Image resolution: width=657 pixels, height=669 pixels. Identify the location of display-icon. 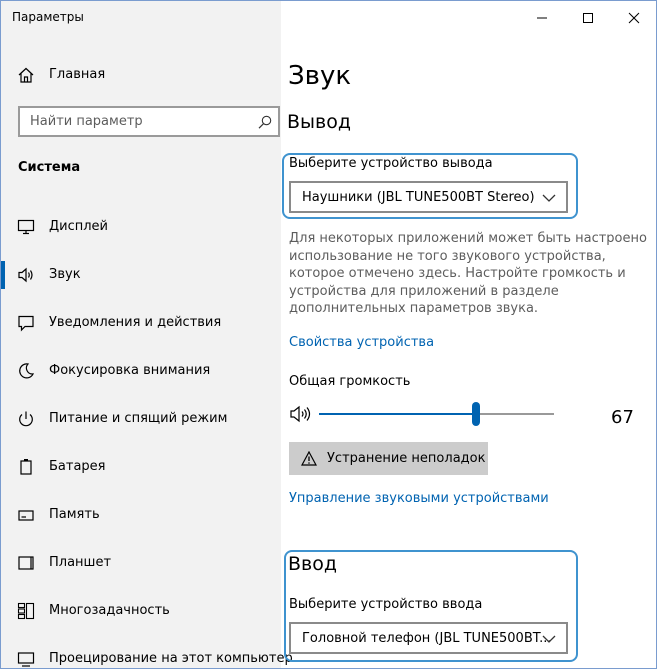
(26, 227).